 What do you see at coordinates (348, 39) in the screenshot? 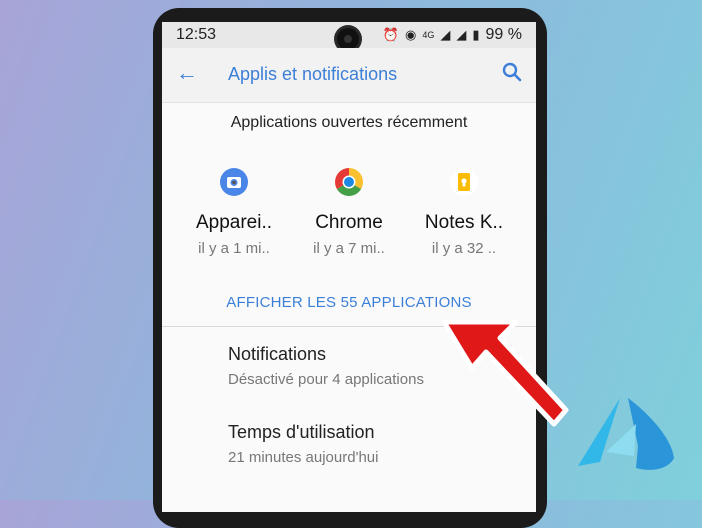
I see `front-camera` at bounding box center [348, 39].